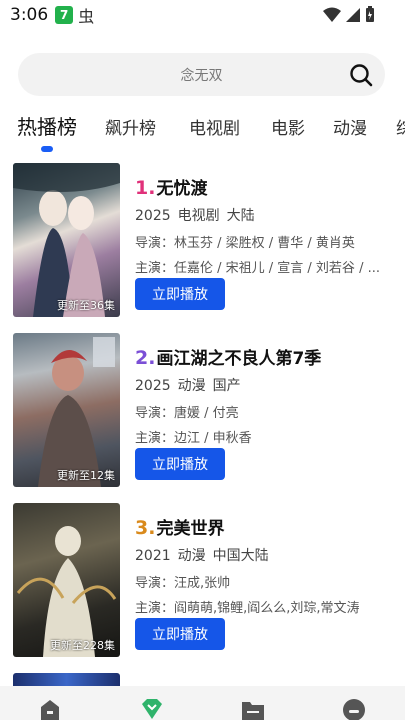 The height and width of the screenshot is (720, 405). Describe the element at coordinates (82, 645) in the screenshot. I see `update-status: 更新至228集` at that location.